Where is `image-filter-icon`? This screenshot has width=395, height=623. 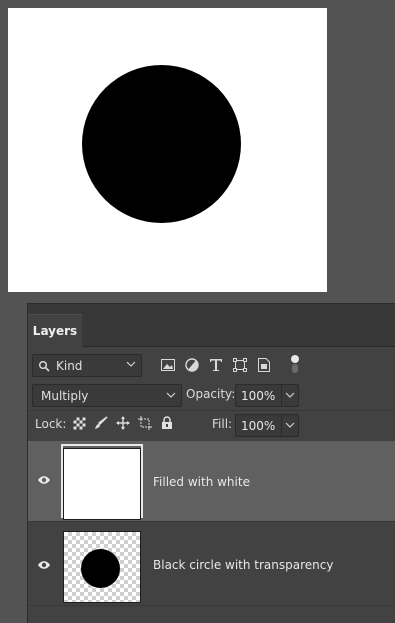
image-filter-icon is located at coordinates (168, 365).